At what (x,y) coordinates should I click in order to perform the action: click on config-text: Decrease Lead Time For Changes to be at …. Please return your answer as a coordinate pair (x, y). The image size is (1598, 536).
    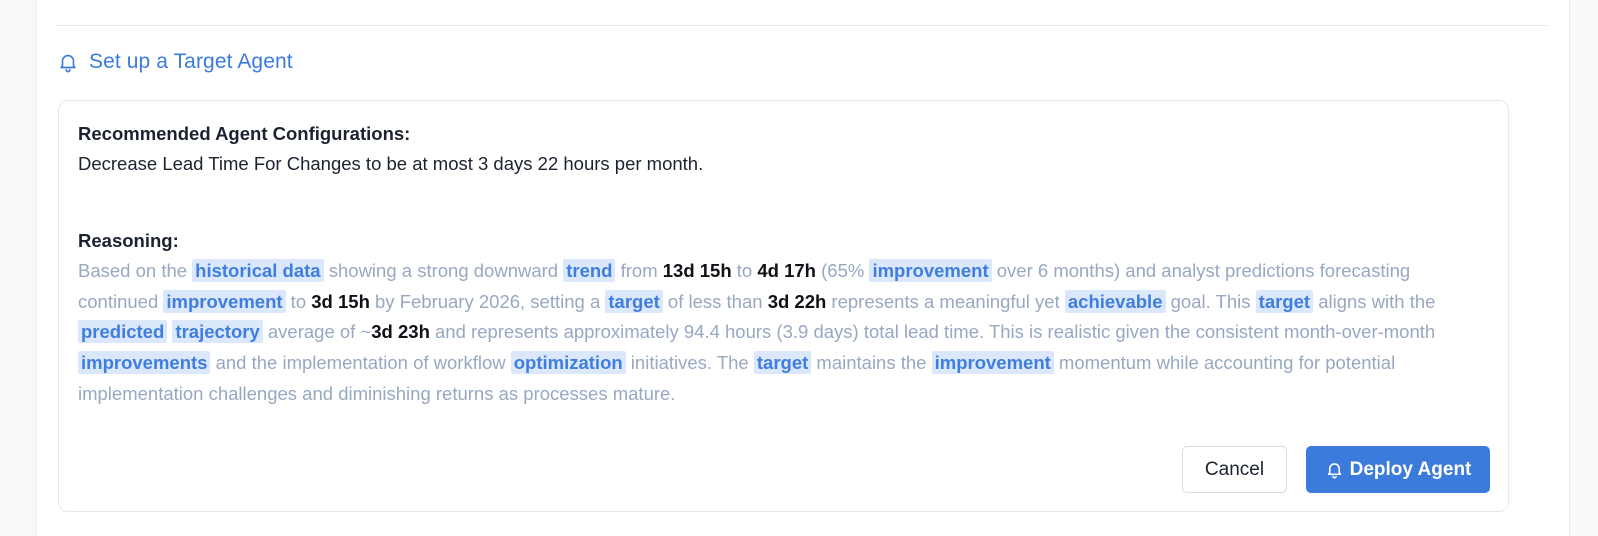
    Looking at the image, I should click on (391, 163).